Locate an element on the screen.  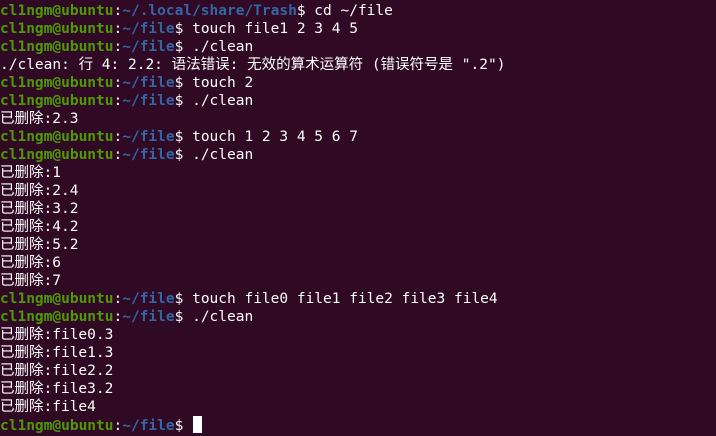
output-line: 已删除:2.4 is located at coordinates (358, 191).